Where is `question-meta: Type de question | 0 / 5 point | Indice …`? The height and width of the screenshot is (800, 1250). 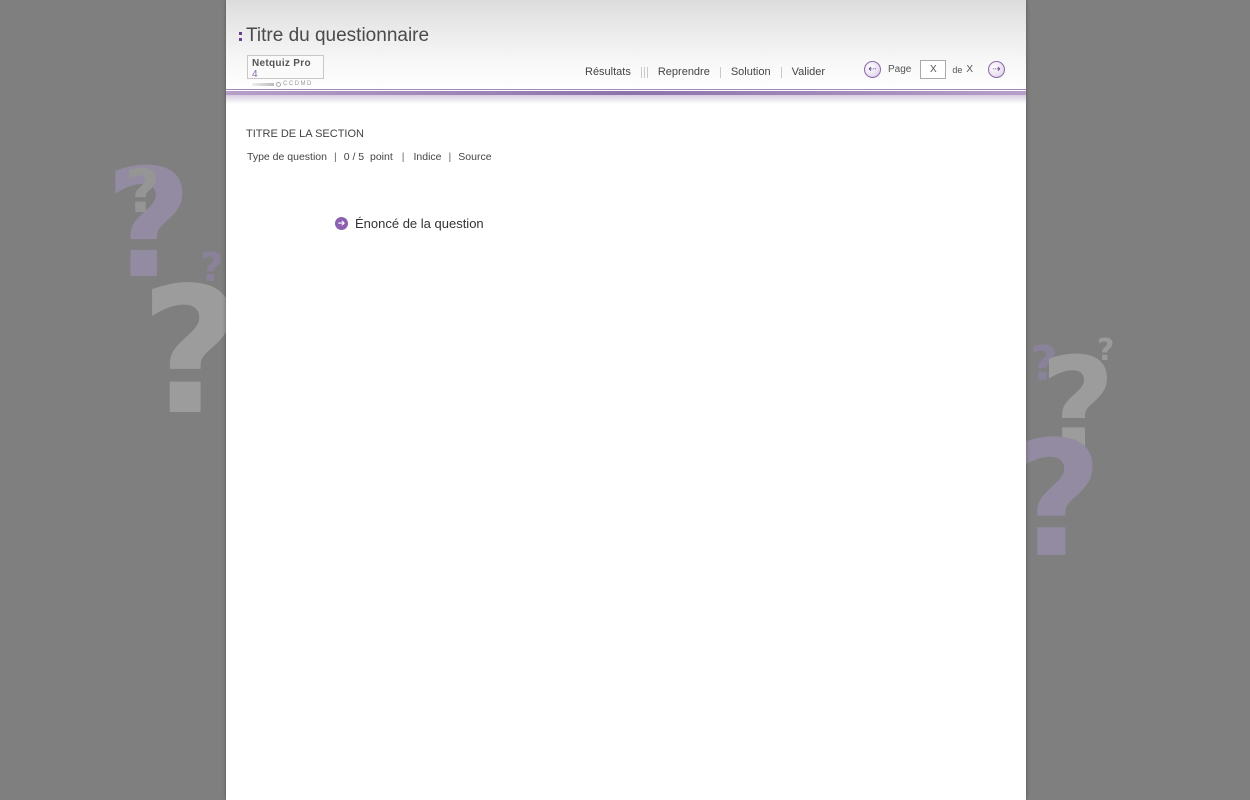
question-meta: Type de question | 0 / 5 point | Indice … is located at coordinates (369, 157).